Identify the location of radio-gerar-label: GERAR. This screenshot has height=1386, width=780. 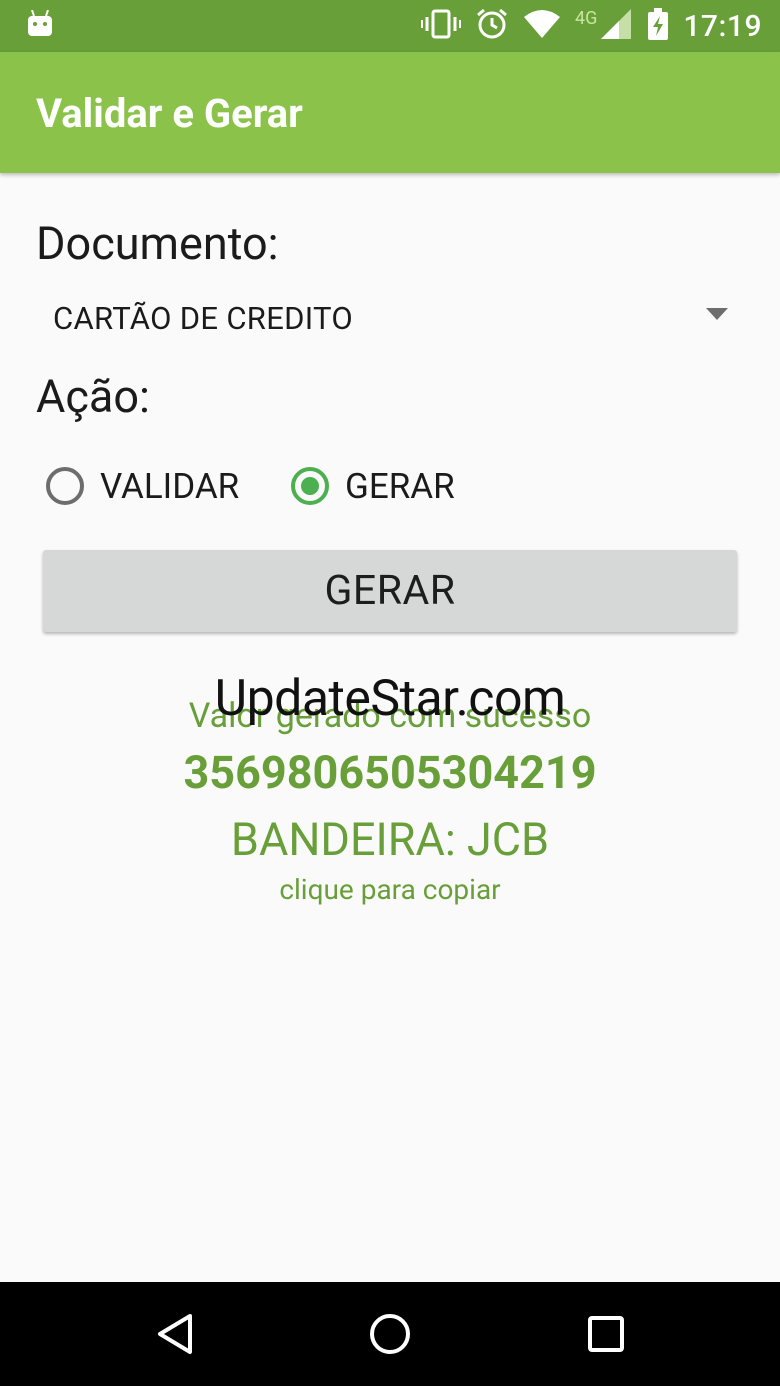
(400, 486).